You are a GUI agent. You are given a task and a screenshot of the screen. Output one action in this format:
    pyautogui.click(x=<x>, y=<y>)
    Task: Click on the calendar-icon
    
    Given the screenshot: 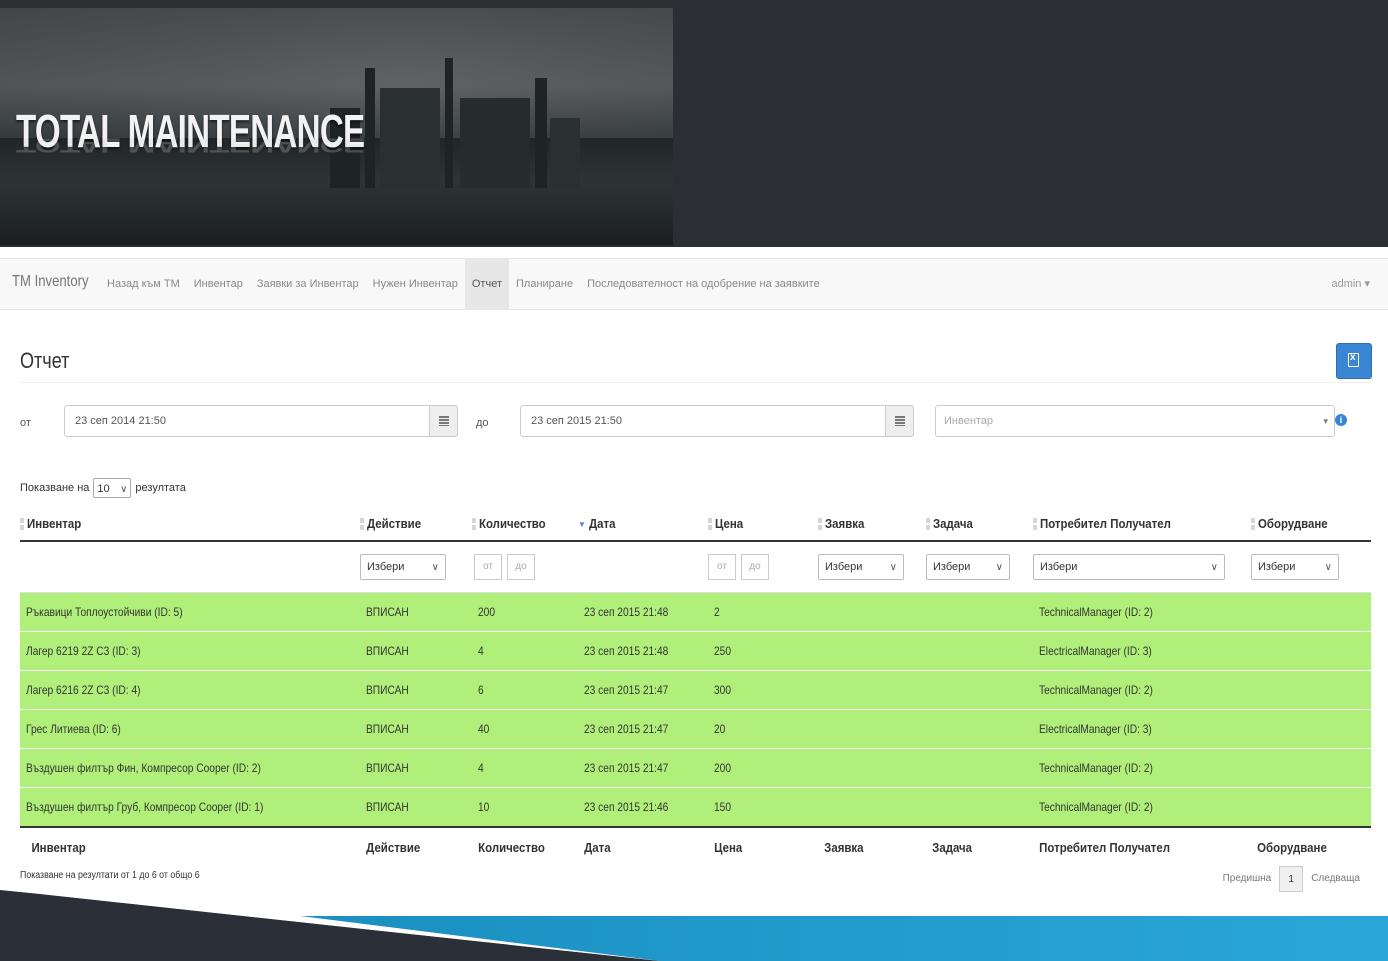 What is the action you would take?
    pyautogui.click(x=900, y=421)
    